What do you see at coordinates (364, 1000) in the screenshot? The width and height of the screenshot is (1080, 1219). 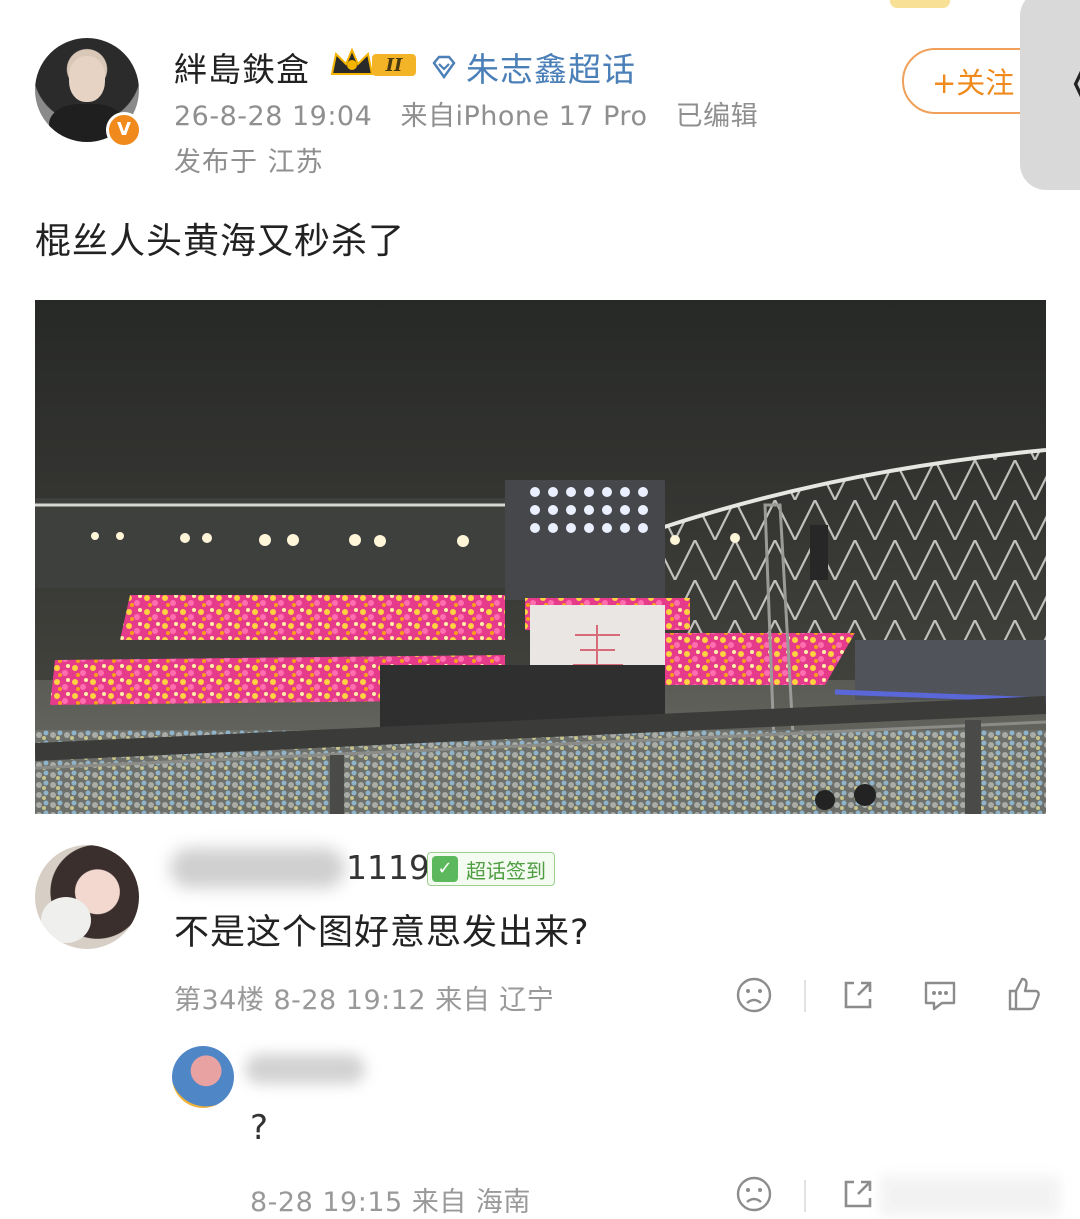 I see `comment-meta: 第34楼 8-28 19:12 来自 辽宁` at bounding box center [364, 1000].